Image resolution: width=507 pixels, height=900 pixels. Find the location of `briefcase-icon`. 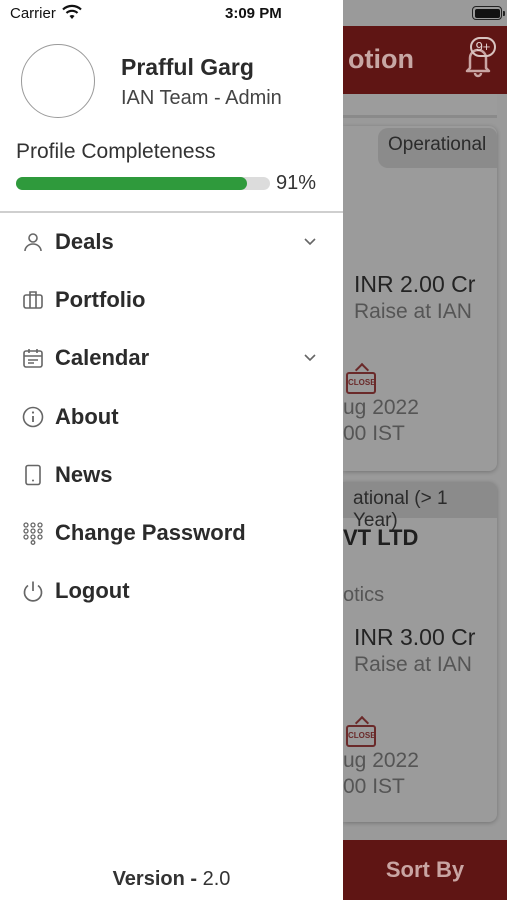

briefcase-icon is located at coordinates (33, 300).